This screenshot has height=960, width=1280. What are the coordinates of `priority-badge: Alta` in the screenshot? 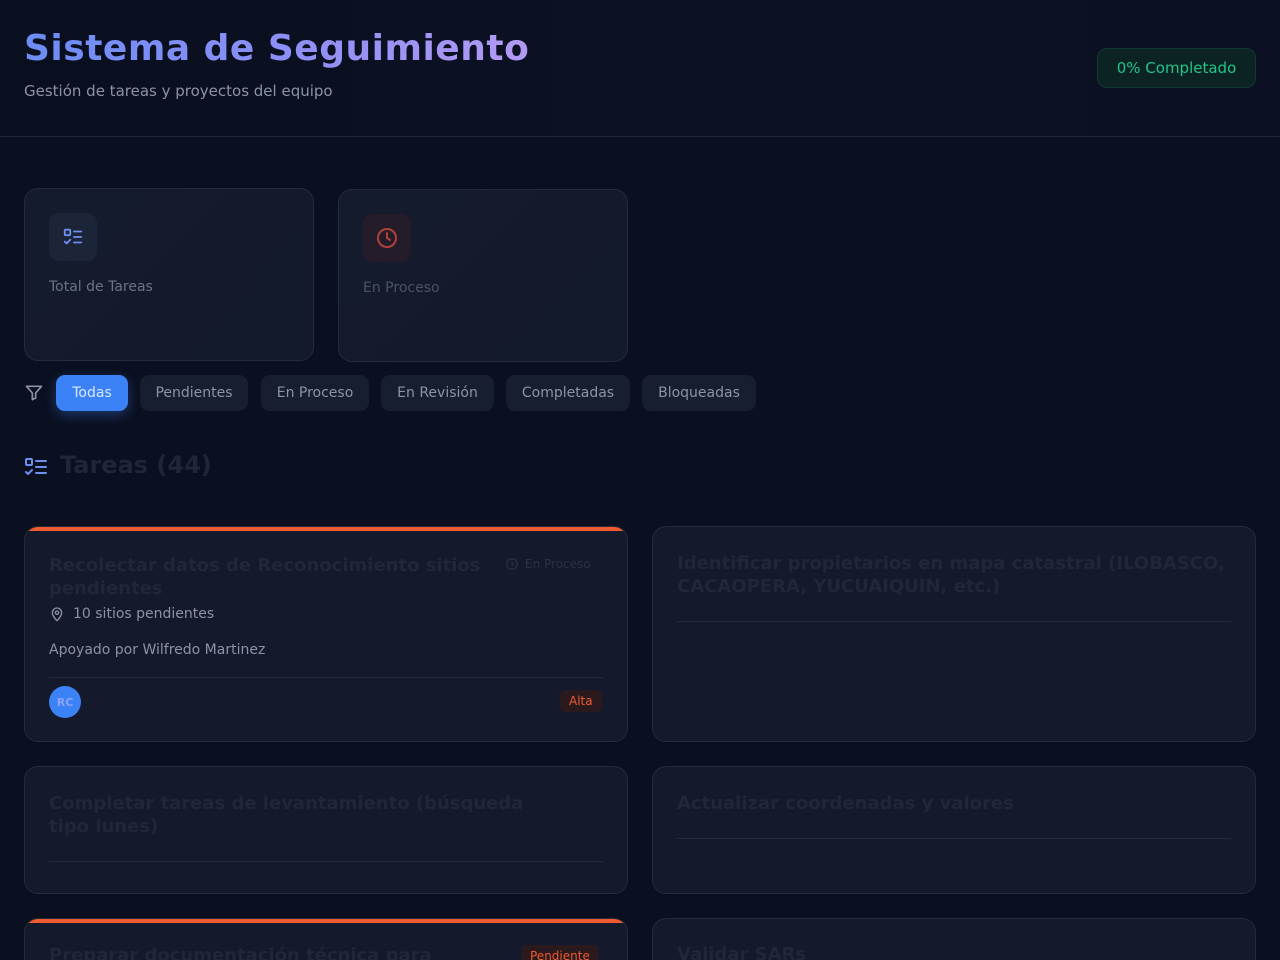 It's located at (581, 701).